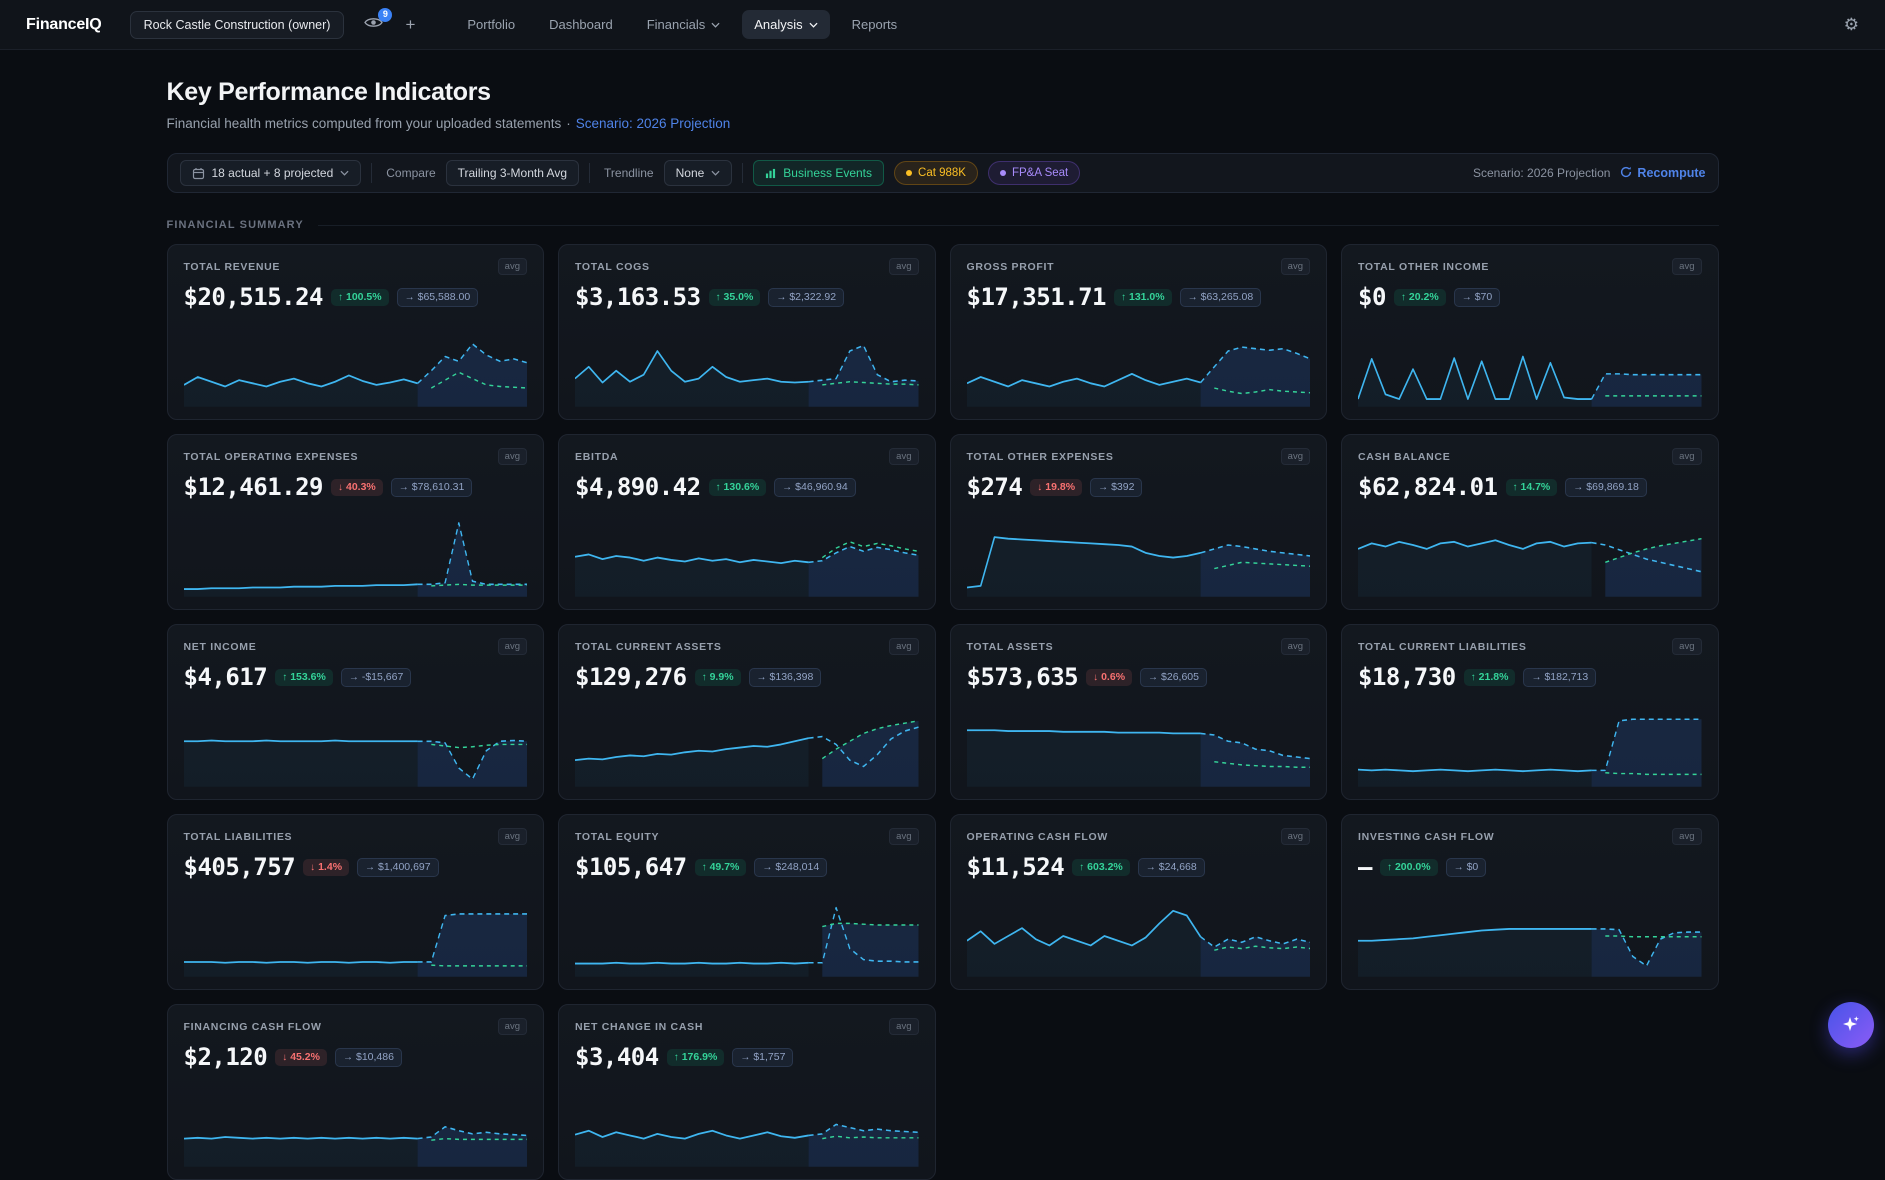 The height and width of the screenshot is (1180, 1885). What do you see at coordinates (410, 25) in the screenshot?
I see `add-button: +` at bounding box center [410, 25].